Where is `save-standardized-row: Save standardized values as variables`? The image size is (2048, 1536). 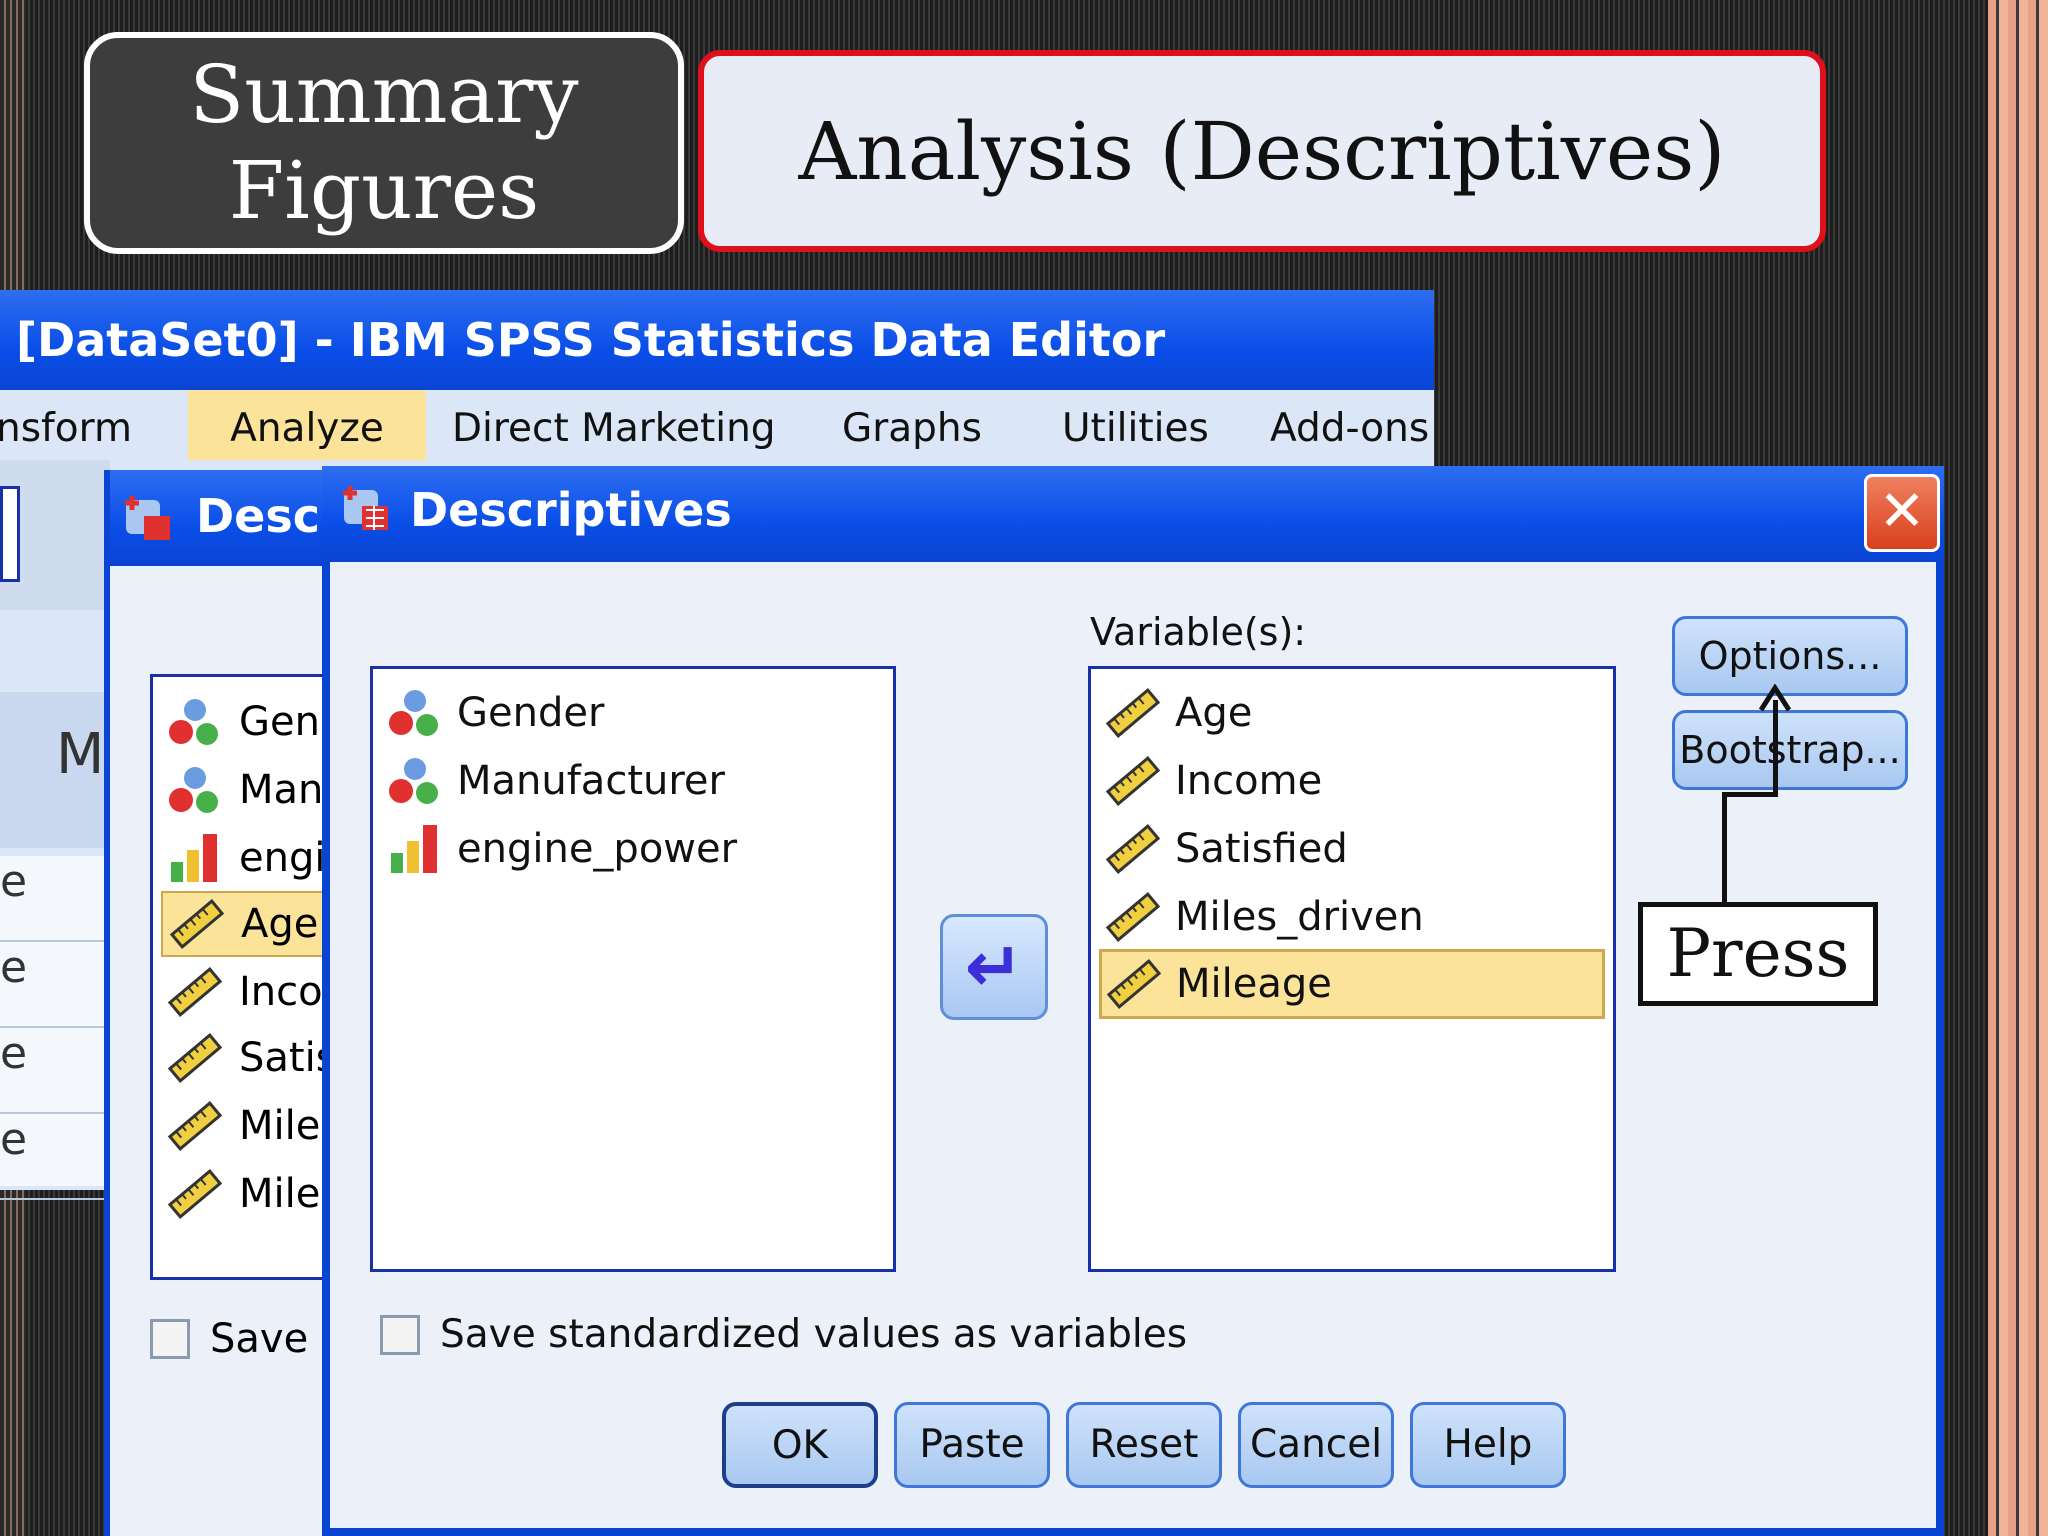
save-standardized-row: Save standardized values as variables is located at coordinates (783, 1334).